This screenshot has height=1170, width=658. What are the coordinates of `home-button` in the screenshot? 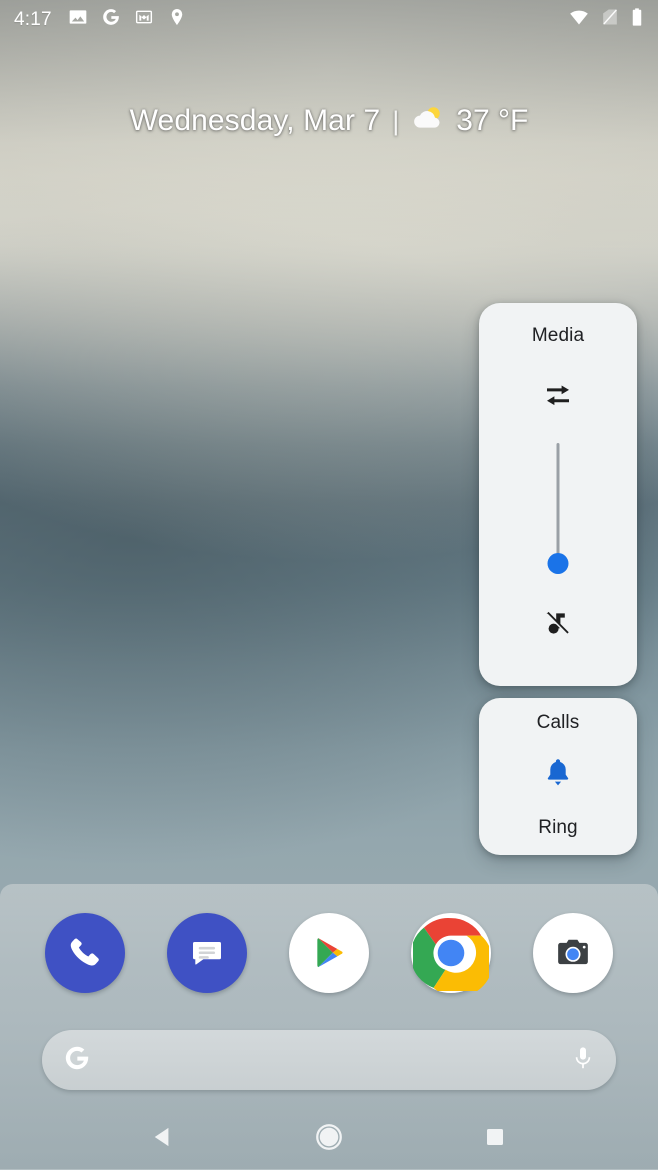 It's located at (329, 1137).